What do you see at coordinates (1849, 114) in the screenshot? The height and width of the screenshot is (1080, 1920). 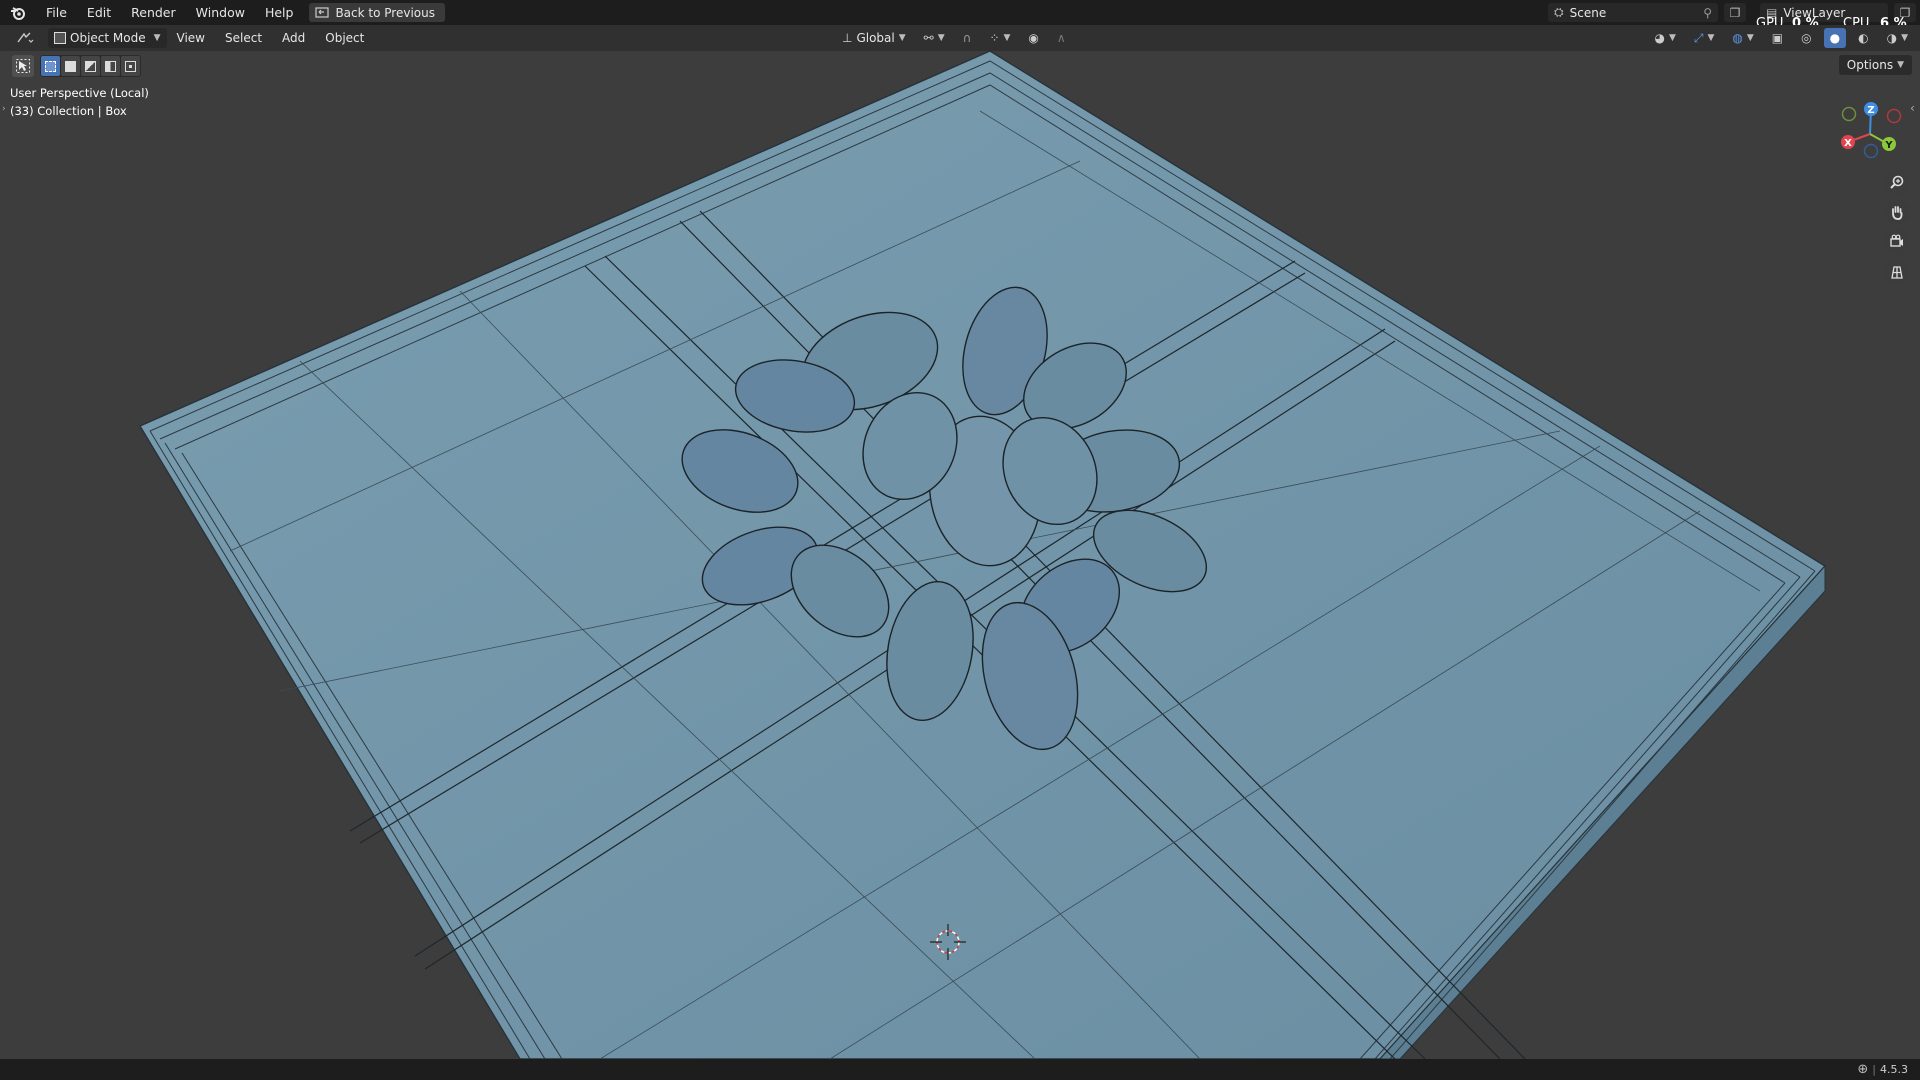 I see `gizmo-neg-y-icon` at bounding box center [1849, 114].